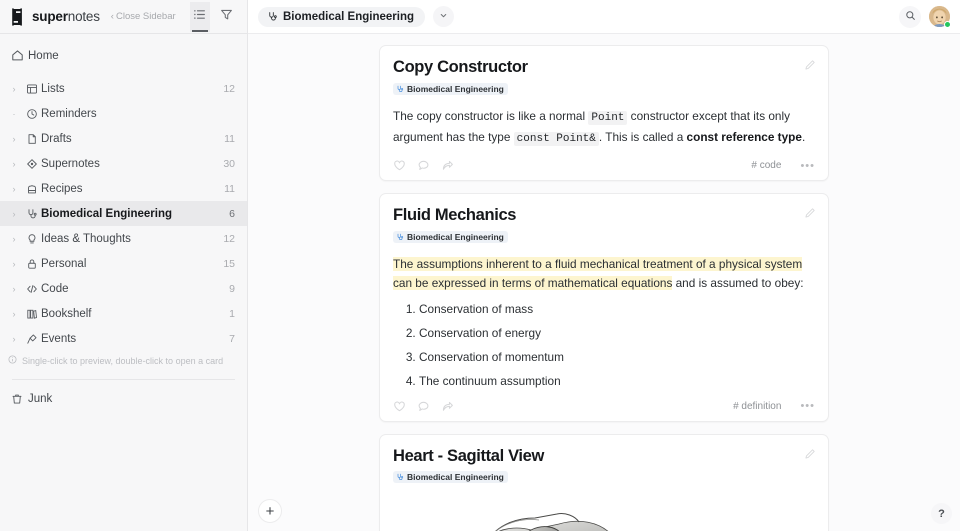 The height and width of the screenshot is (531, 960). Describe the element at coordinates (744, 136) in the screenshot. I see `bold-text: const reference type` at that location.